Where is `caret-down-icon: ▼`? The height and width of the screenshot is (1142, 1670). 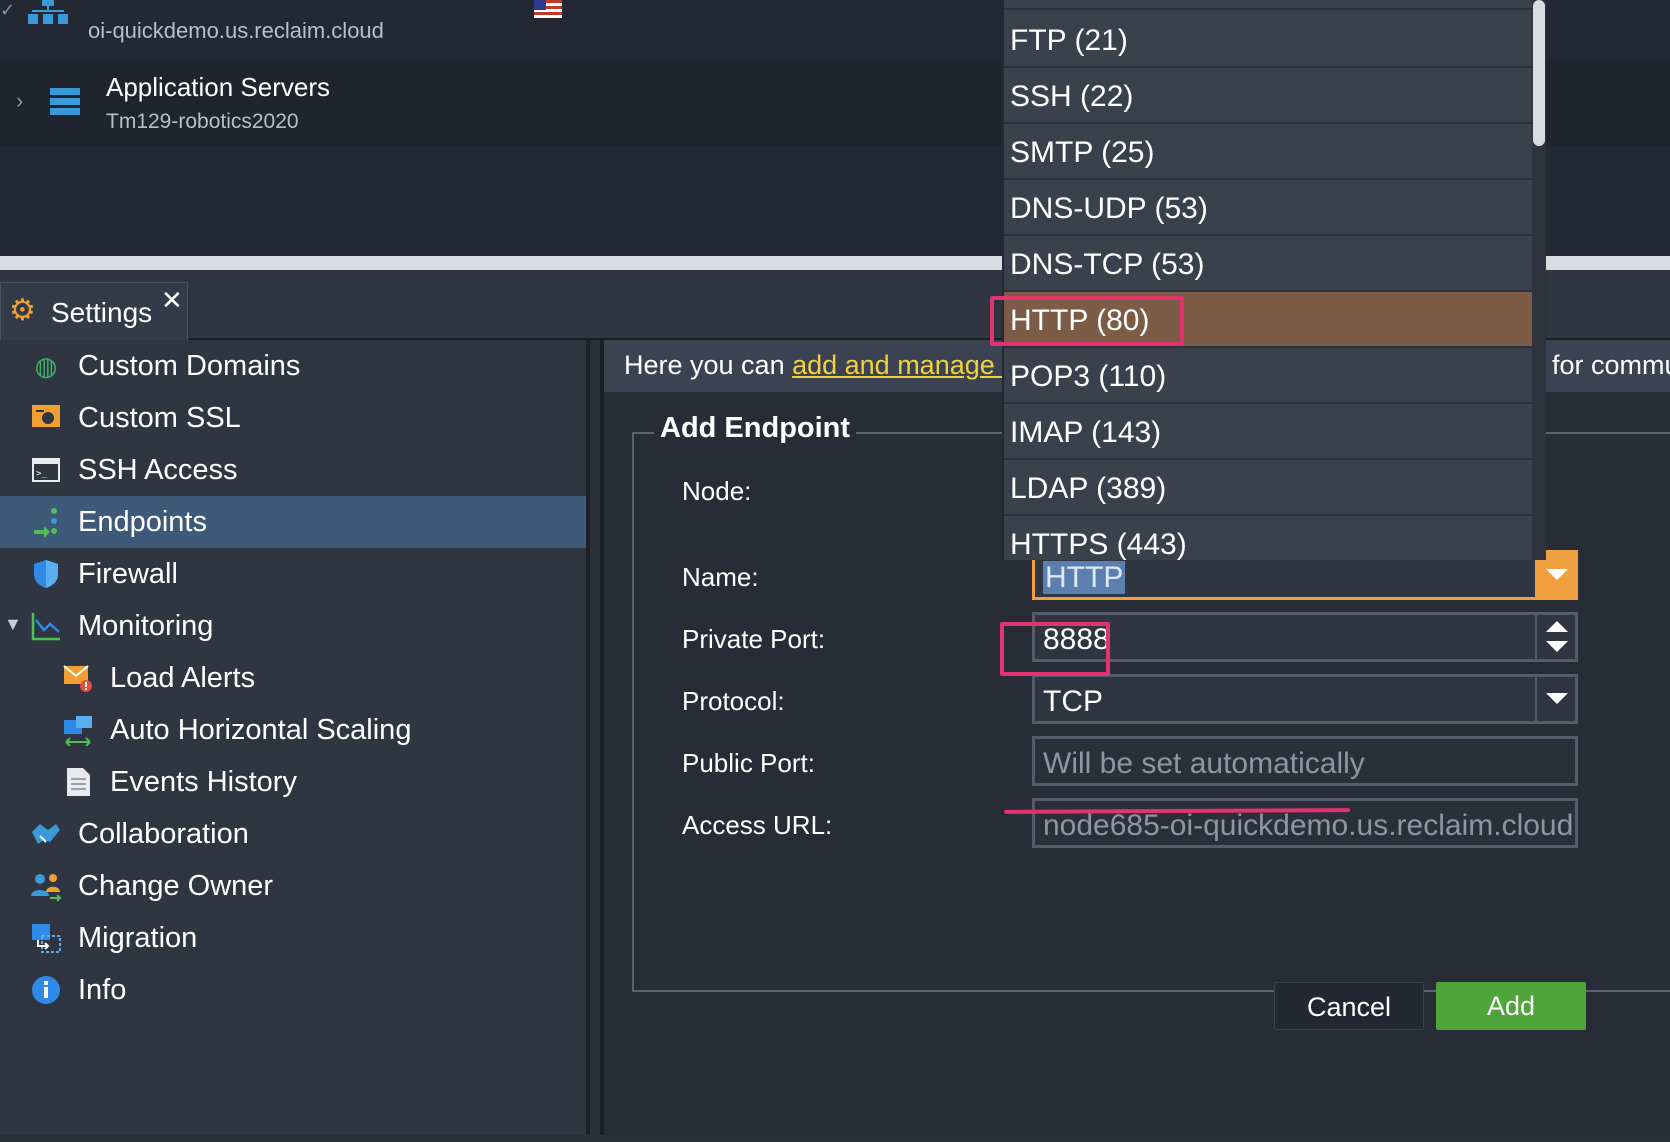
caret-down-icon: ▼ is located at coordinates (13, 624).